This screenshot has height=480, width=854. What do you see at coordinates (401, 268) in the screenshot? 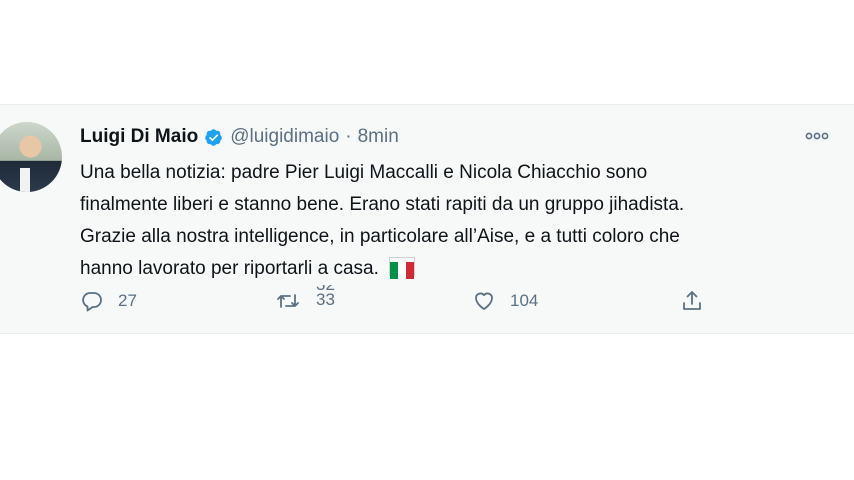
I see `italian-flag-emoji` at bounding box center [401, 268].